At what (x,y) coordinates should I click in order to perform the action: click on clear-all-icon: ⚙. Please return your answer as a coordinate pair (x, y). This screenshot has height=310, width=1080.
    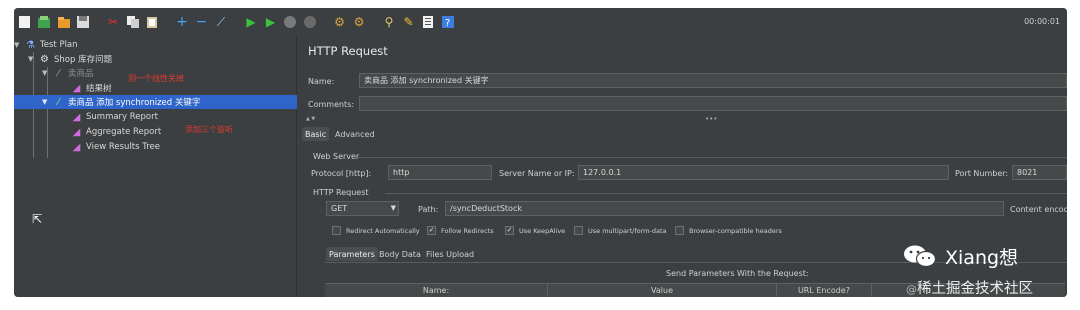
    Looking at the image, I should click on (359, 22).